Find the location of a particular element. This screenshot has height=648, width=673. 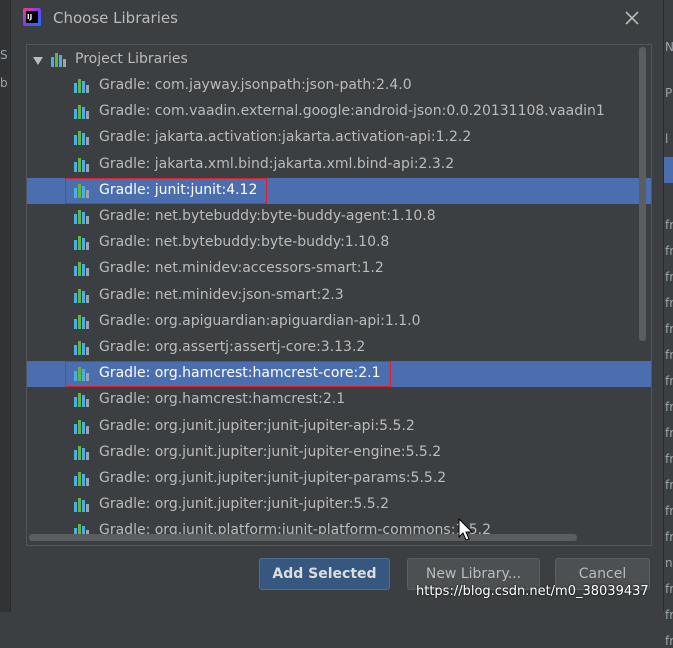

background-fragment: b is located at coordinates (4, 83).